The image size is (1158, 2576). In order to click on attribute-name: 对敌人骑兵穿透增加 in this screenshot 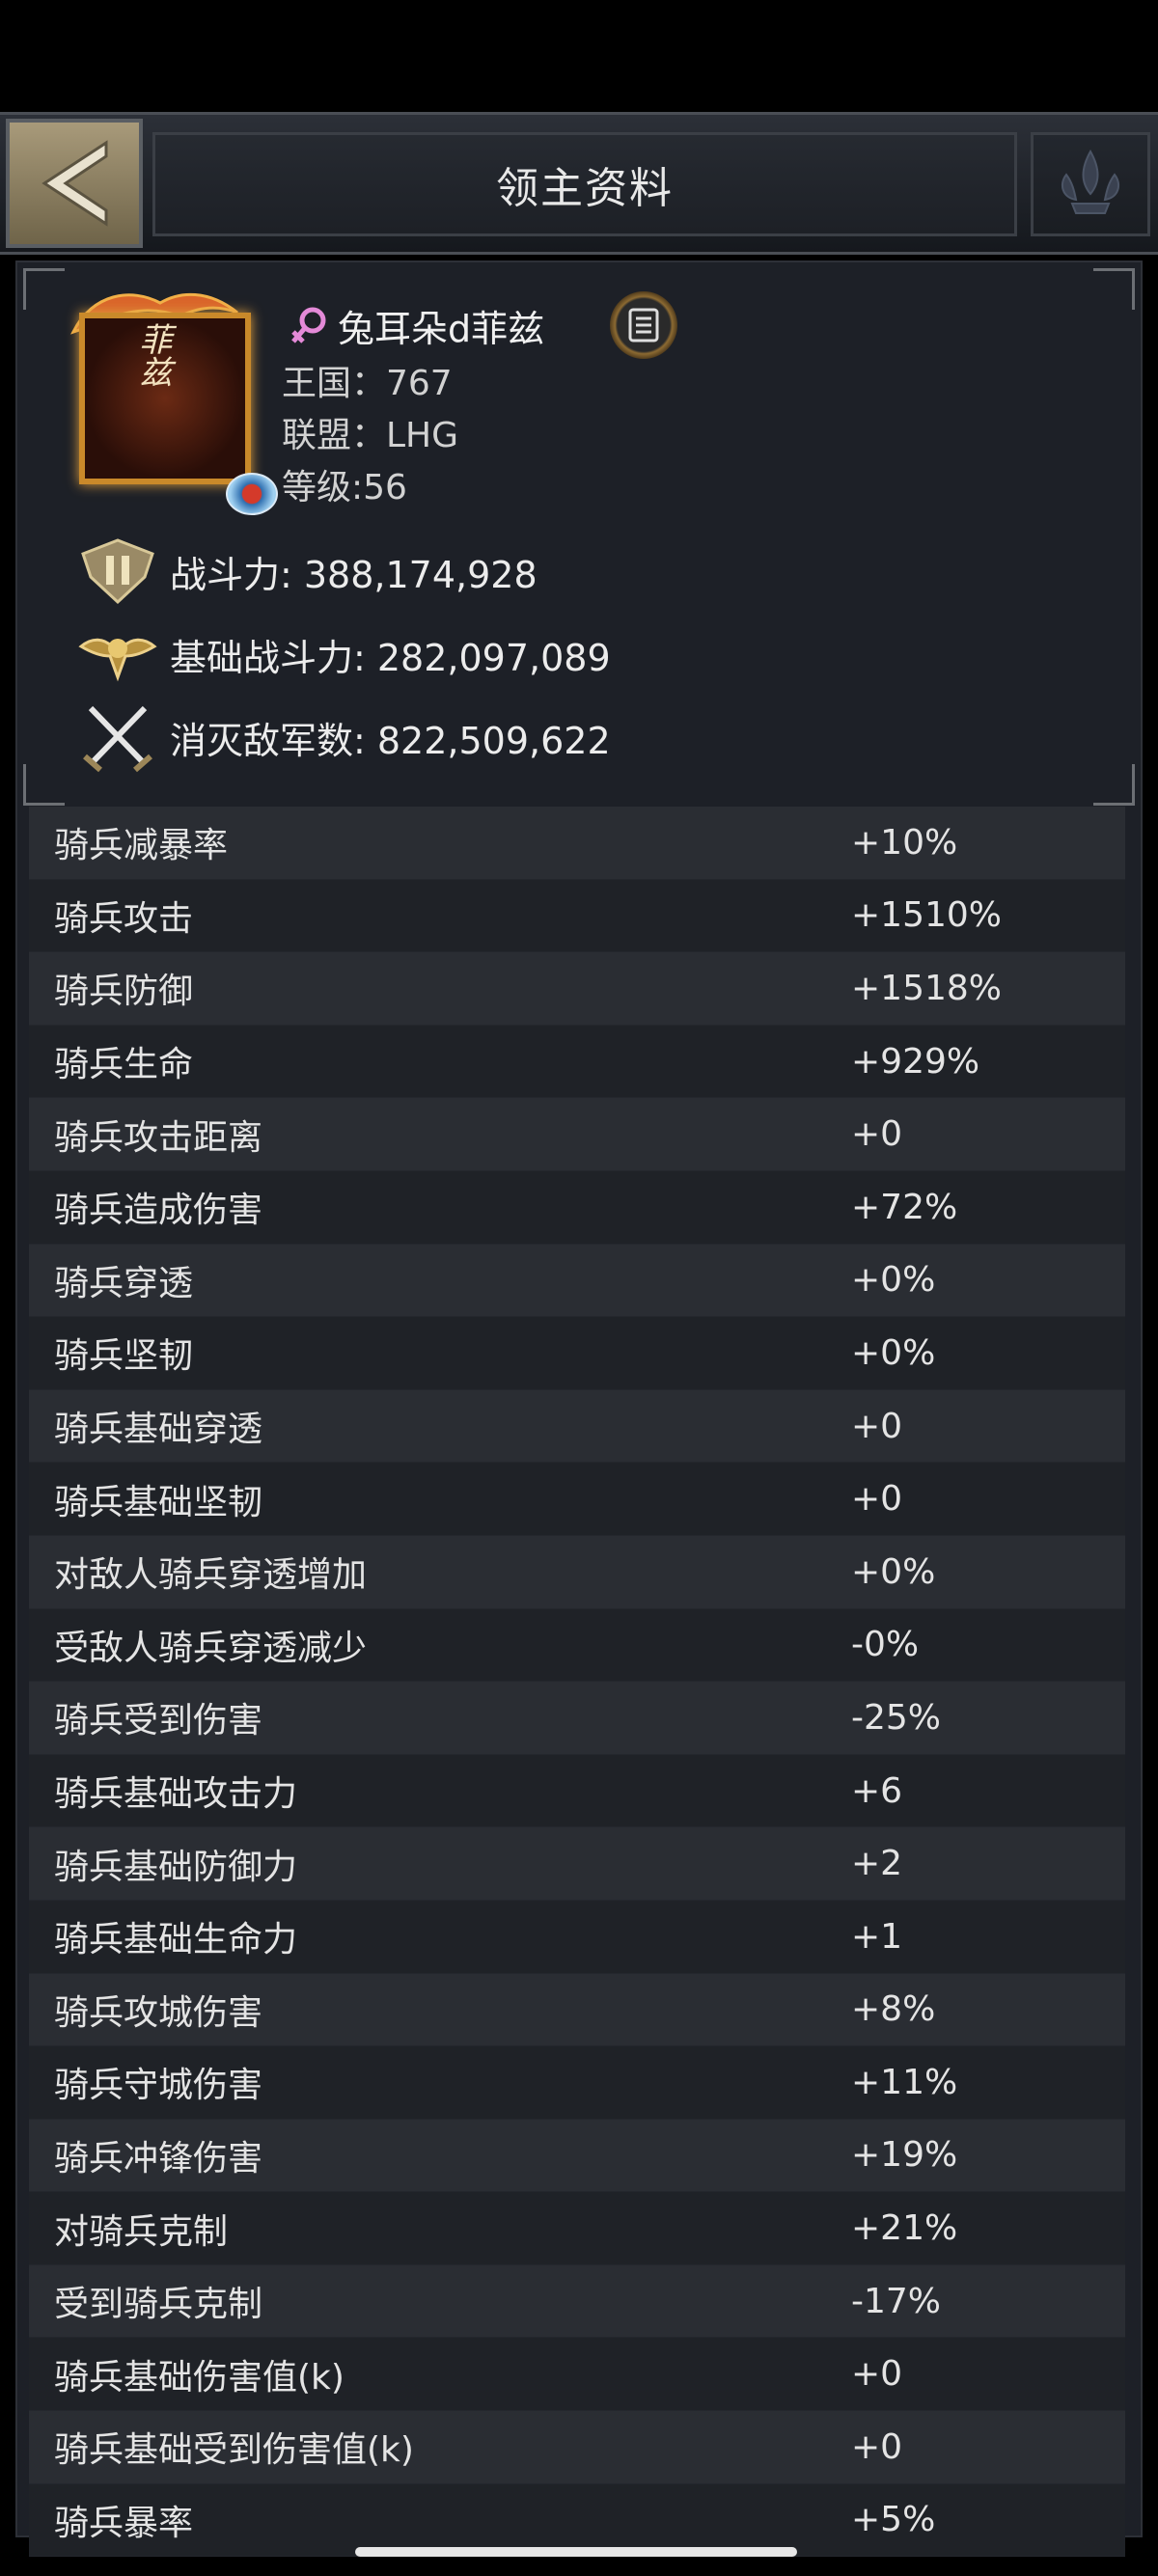, I will do `click(211, 1576)`.